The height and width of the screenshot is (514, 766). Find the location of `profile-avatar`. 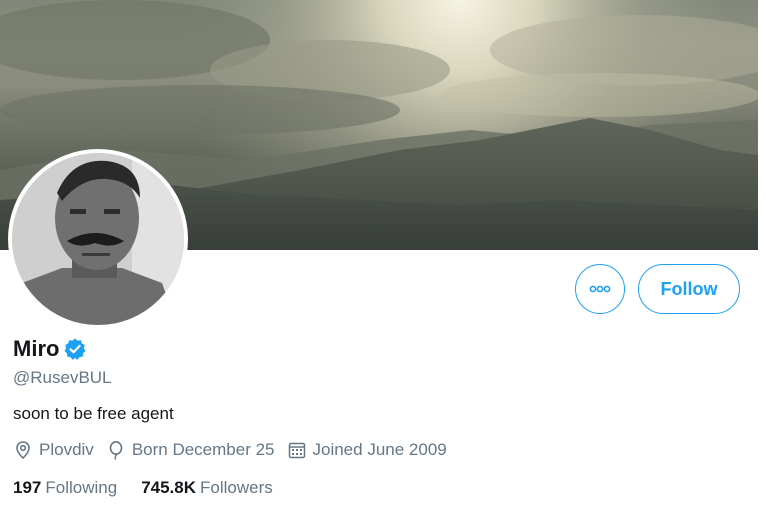

profile-avatar is located at coordinates (98, 239).